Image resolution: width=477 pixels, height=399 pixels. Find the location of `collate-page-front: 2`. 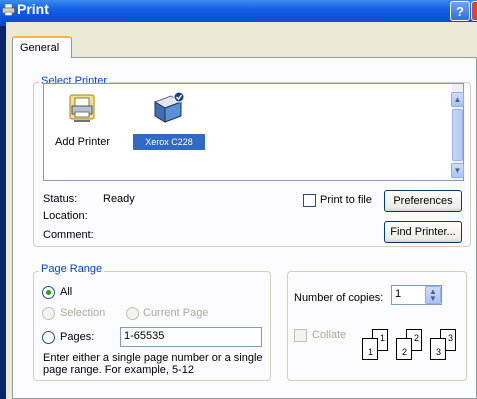

collate-page-front: 2 is located at coordinates (404, 349).